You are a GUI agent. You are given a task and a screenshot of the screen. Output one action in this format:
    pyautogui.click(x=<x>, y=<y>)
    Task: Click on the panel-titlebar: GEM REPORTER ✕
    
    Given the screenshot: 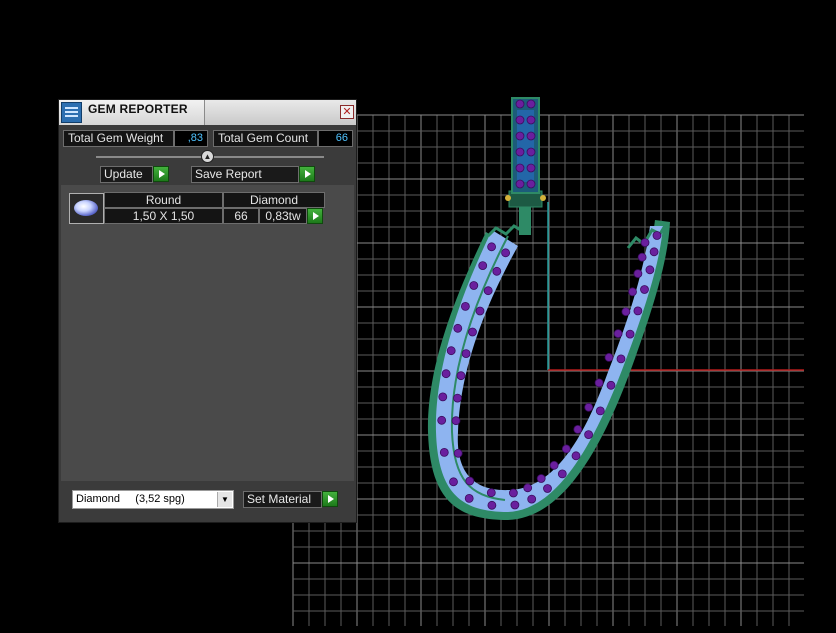 What is the action you would take?
    pyautogui.click(x=207, y=112)
    